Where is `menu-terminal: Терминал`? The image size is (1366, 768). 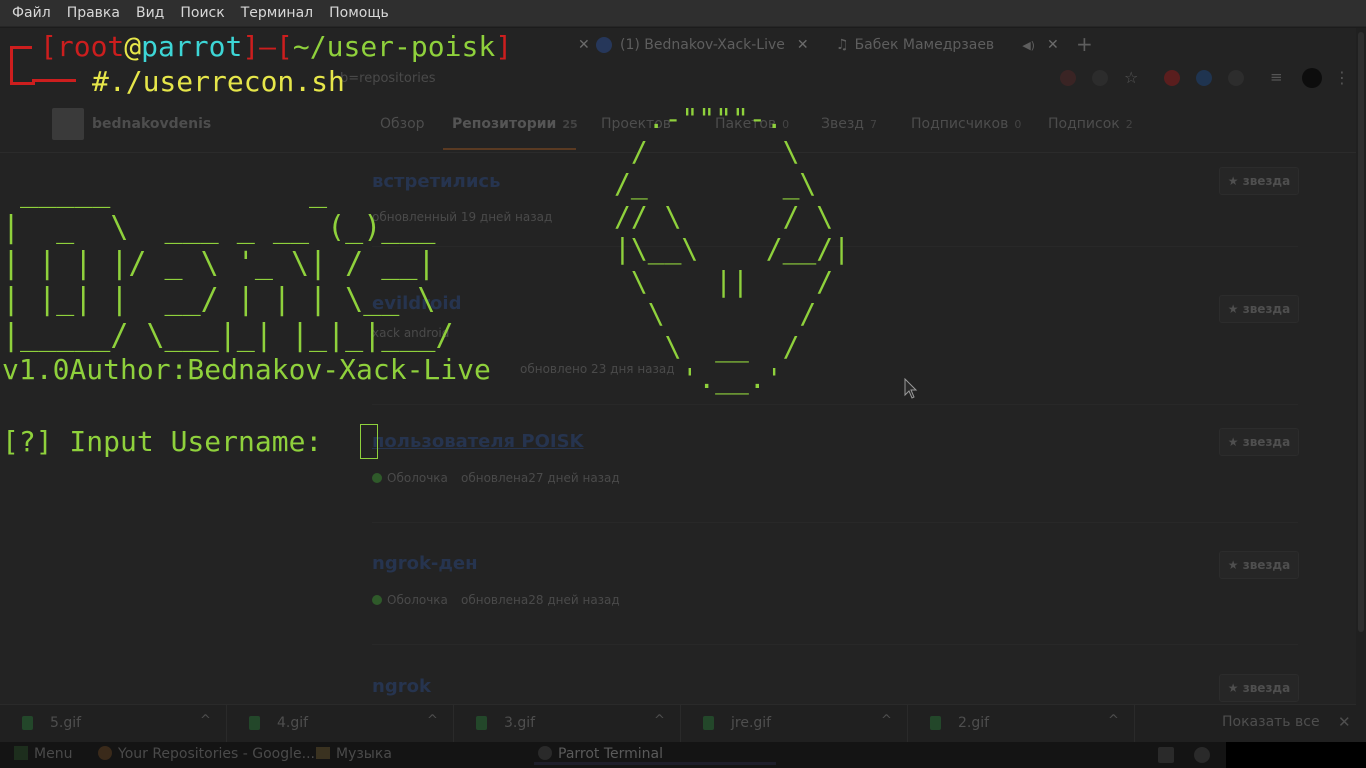
menu-terminal: Терминал is located at coordinates (277, 13).